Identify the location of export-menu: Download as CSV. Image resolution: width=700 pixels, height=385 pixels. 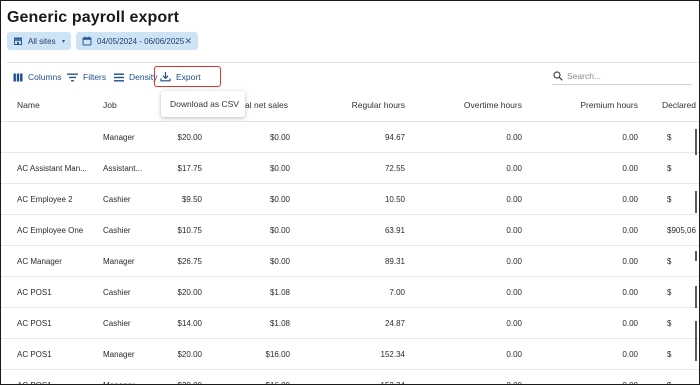
(203, 104).